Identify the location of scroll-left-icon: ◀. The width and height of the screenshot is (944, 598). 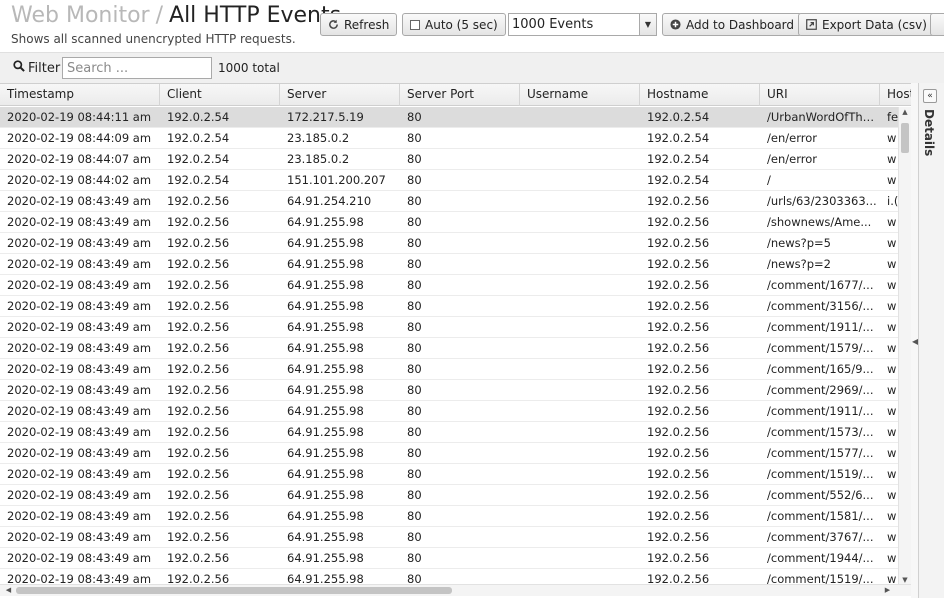
(8, 590).